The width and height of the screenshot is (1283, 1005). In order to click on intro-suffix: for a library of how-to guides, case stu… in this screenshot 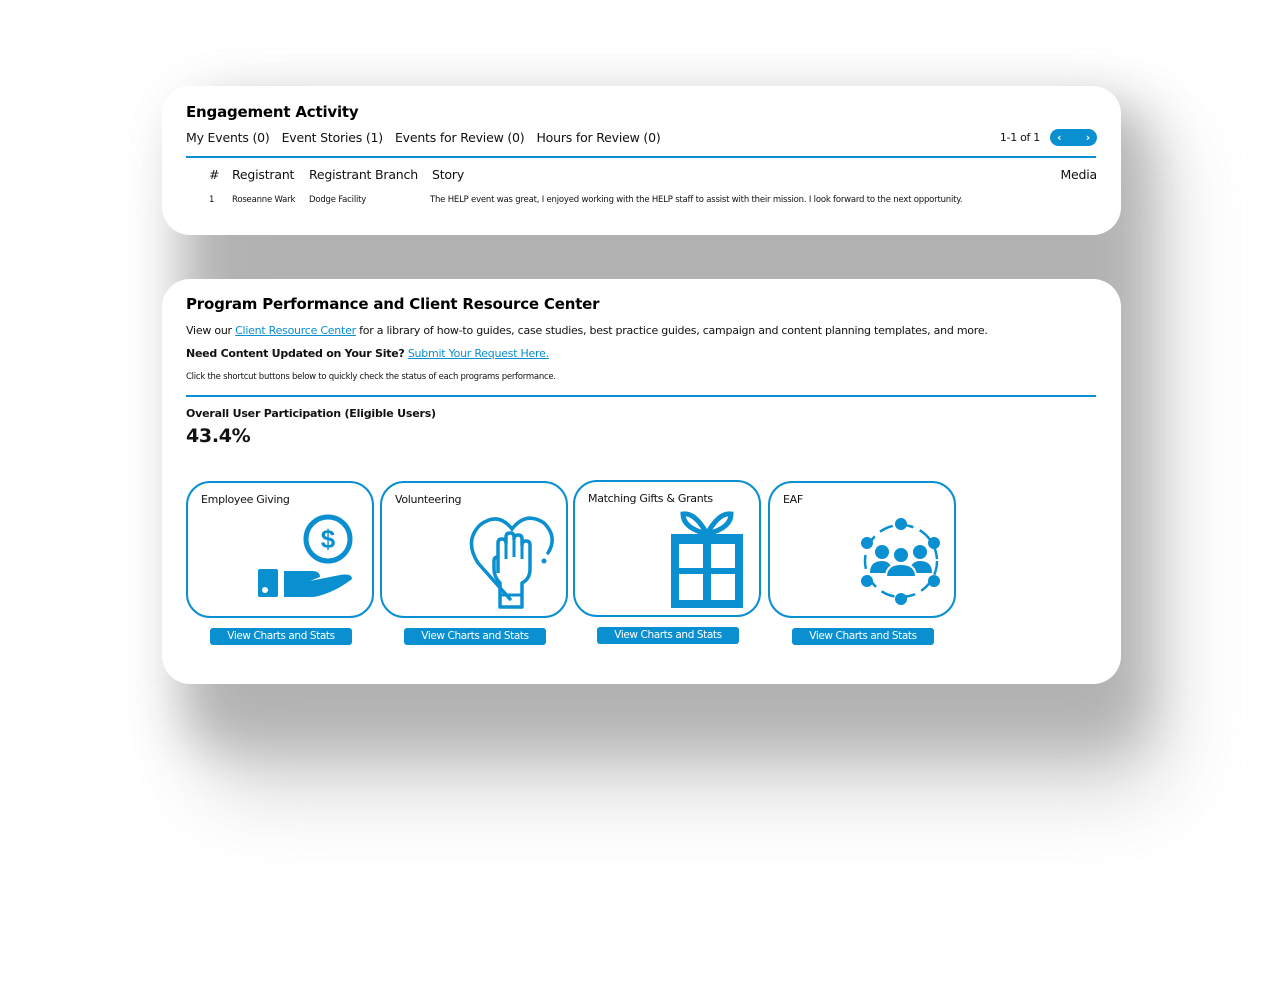, I will do `click(671, 330)`.